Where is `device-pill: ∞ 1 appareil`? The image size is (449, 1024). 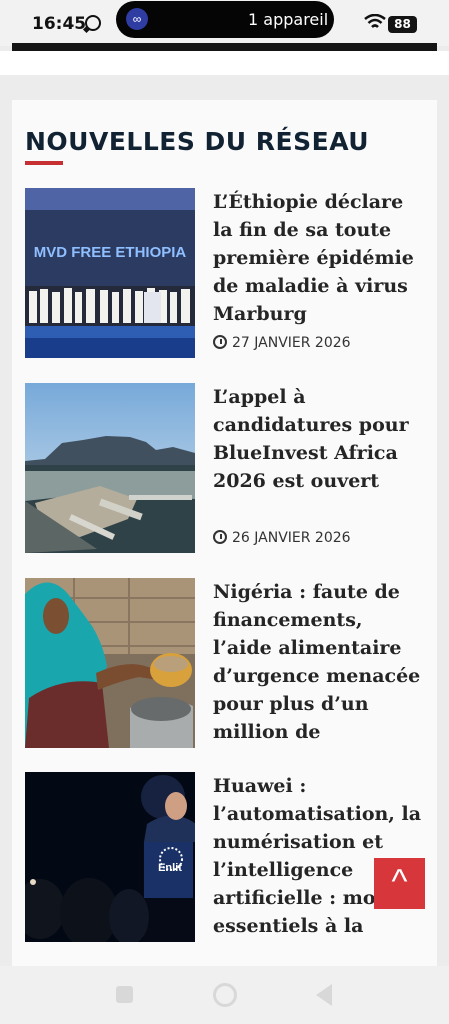 device-pill: ∞ 1 appareil is located at coordinates (225, 19).